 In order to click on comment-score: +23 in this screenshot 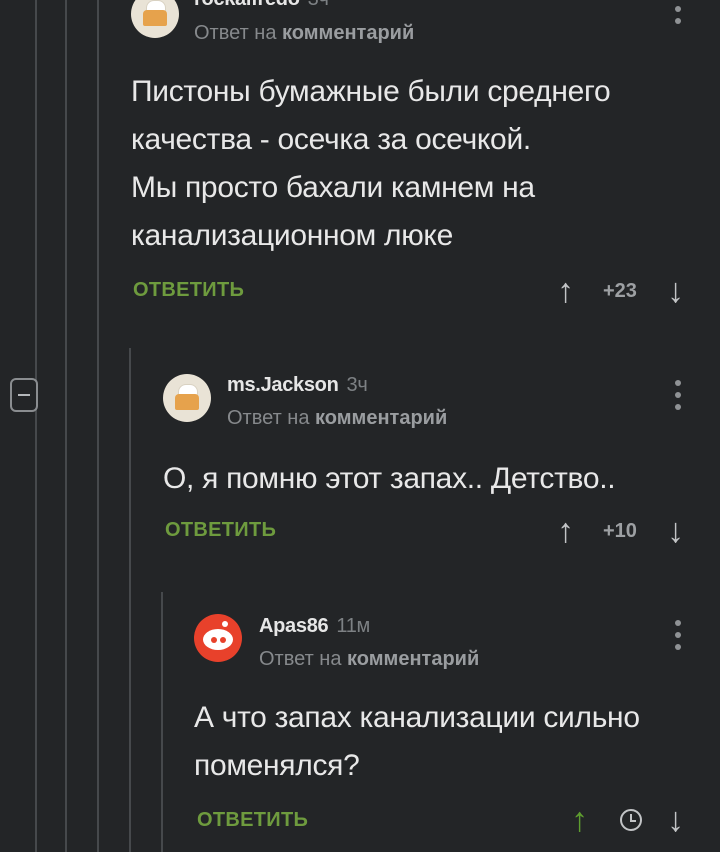, I will do `click(620, 291)`.